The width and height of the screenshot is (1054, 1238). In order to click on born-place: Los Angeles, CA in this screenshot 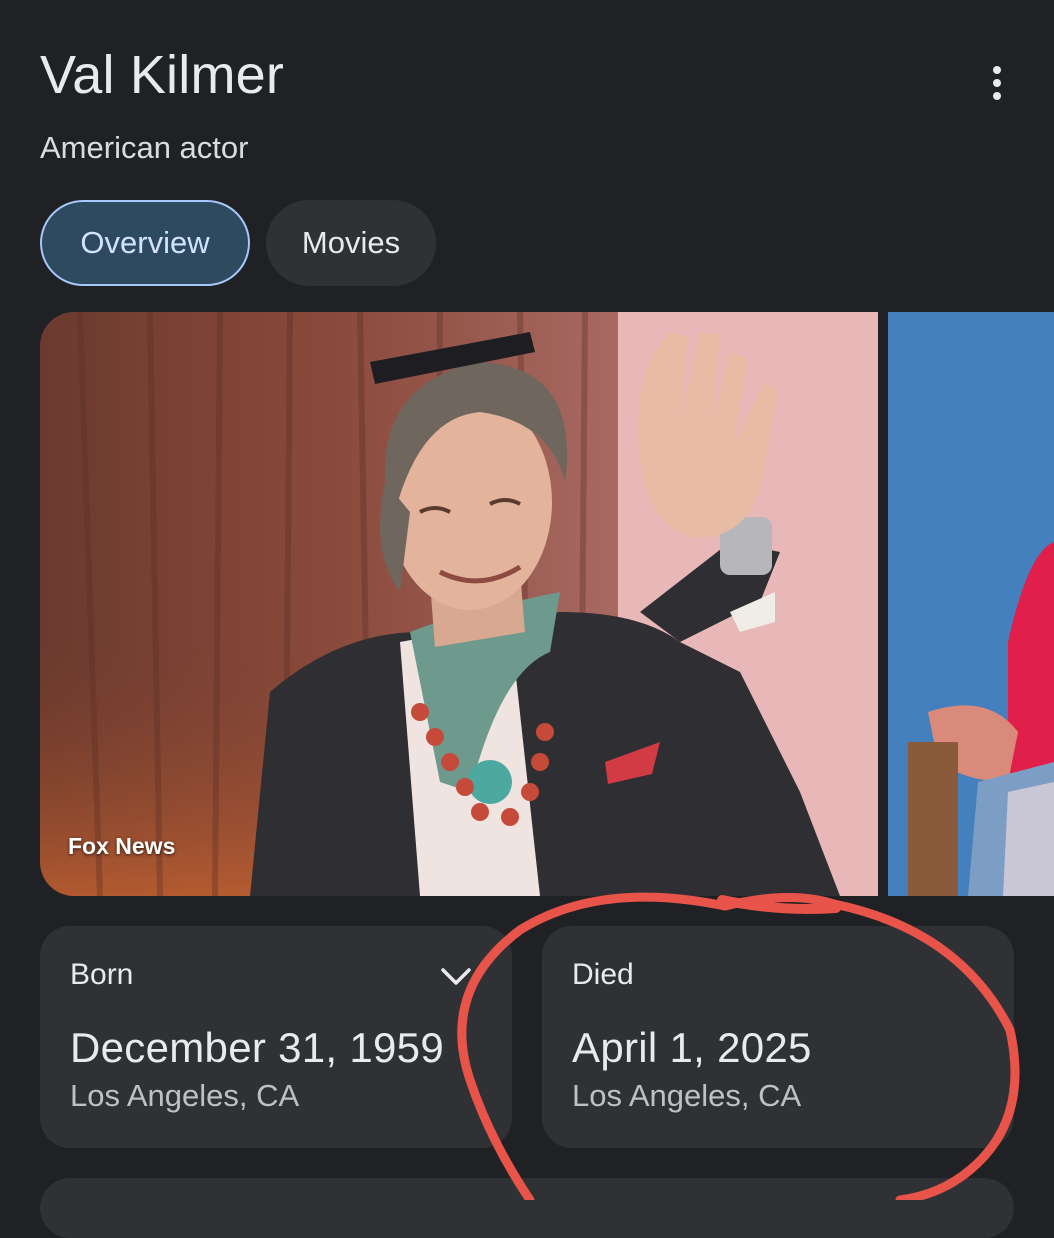, I will do `click(185, 1095)`.